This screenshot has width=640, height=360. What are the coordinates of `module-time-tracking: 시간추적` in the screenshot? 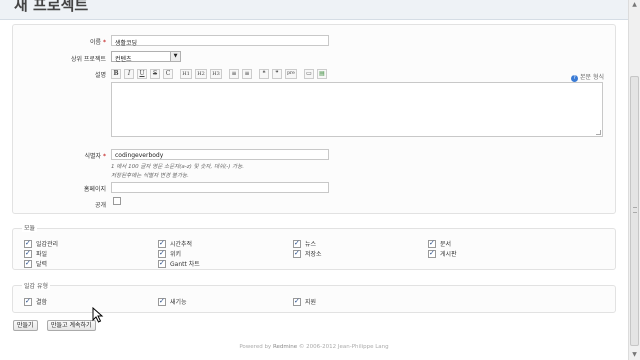 It's located at (175, 243).